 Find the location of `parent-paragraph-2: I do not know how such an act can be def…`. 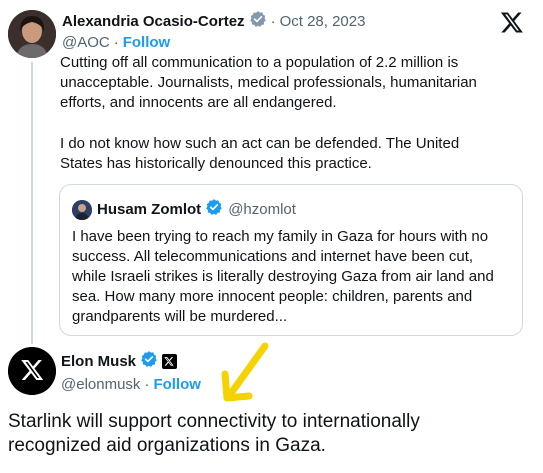

parent-paragraph-2: I do not know how such an act can be def… is located at coordinates (260, 153).